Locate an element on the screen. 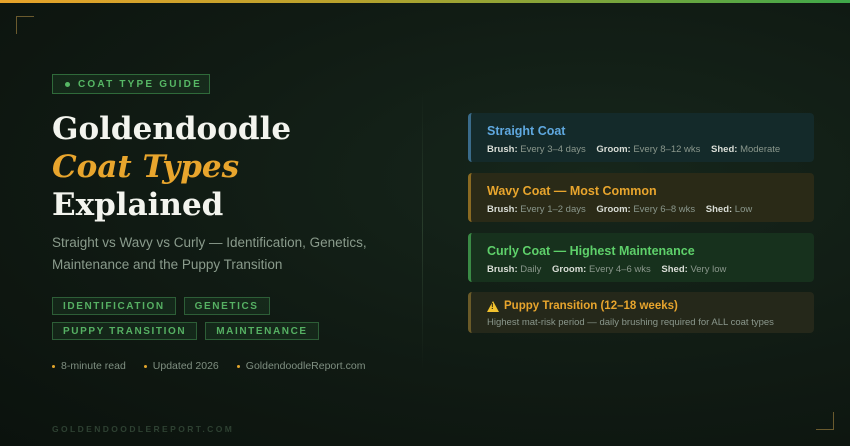 Image resolution: width=850 pixels, height=446 pixels. card-title: Puppy Transition (12–18 weeks) is located at coordinates (642, 306).